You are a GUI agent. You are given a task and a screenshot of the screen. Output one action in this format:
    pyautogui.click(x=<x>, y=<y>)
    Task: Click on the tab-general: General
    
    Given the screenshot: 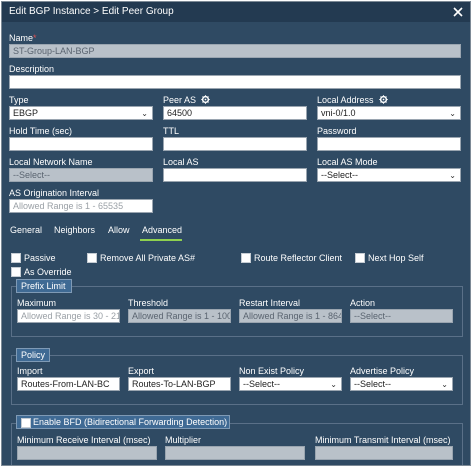 What is the action you would take?
    pyautogui.click(x=26, y=230)
    